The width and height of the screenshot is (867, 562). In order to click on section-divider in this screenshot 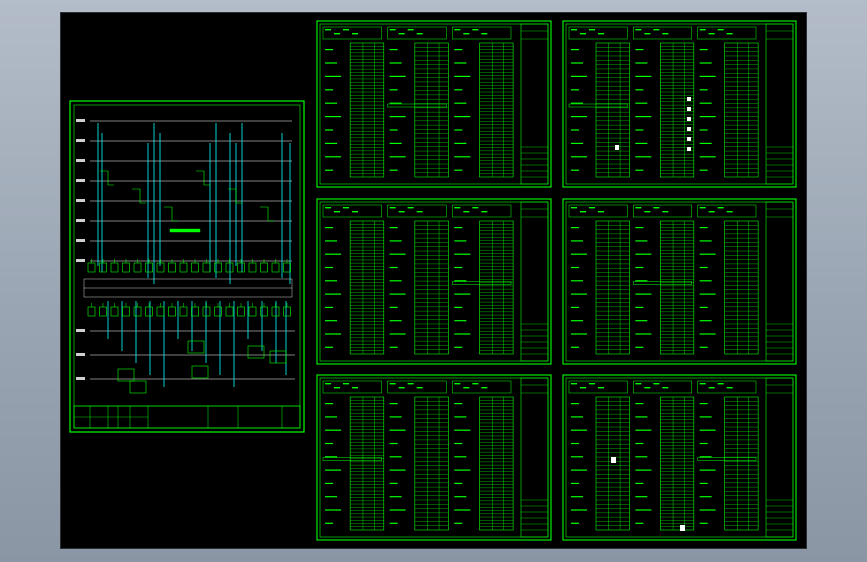, I will do `click(662, 283)`.